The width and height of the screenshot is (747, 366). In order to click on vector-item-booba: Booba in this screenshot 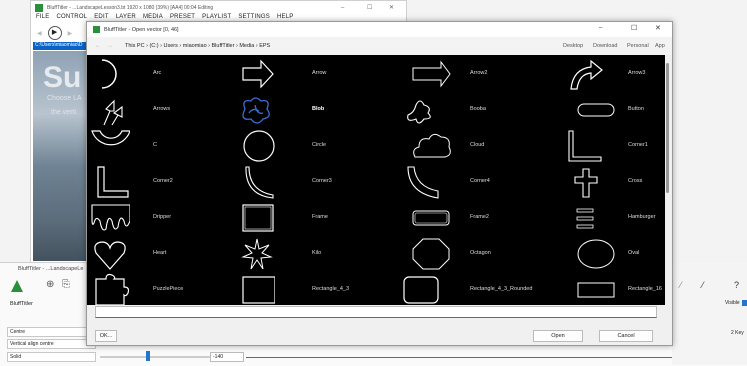, I will do `click(469, 110)`.